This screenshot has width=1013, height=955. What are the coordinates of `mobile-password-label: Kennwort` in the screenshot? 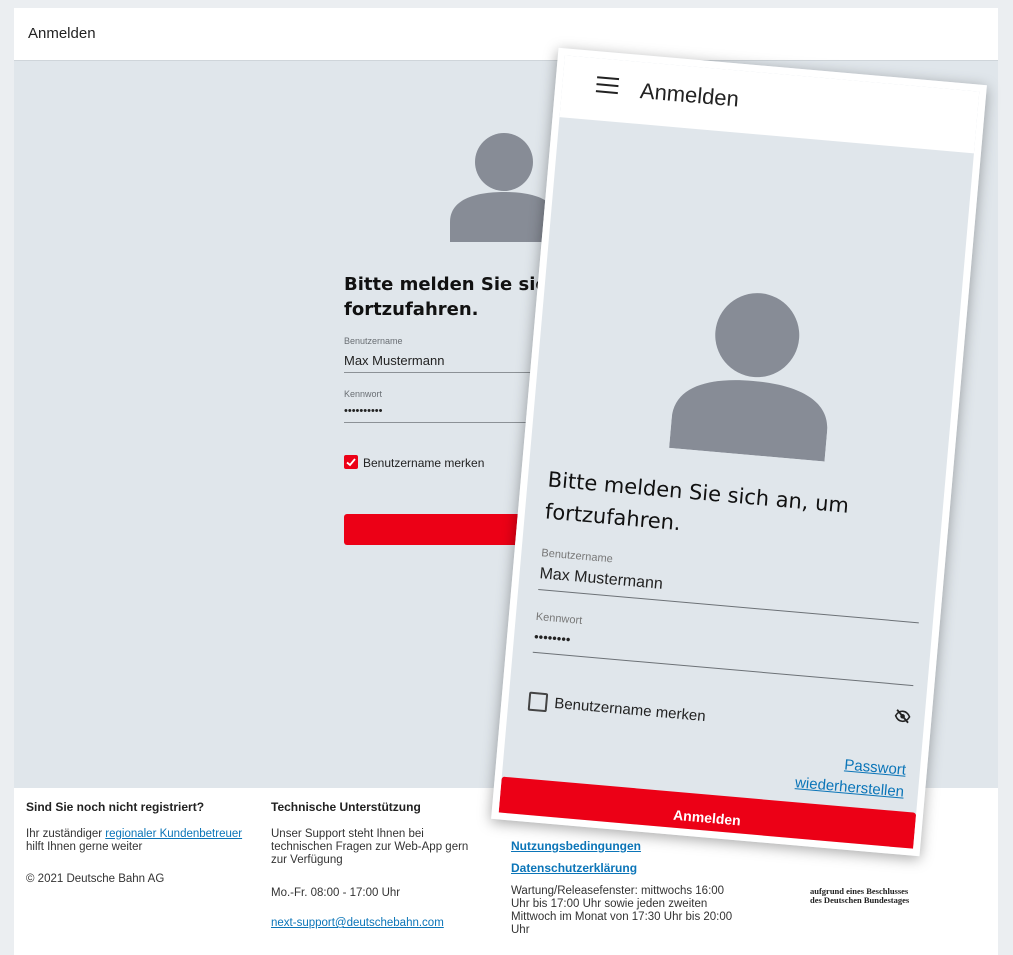 It's located at (559, 618).